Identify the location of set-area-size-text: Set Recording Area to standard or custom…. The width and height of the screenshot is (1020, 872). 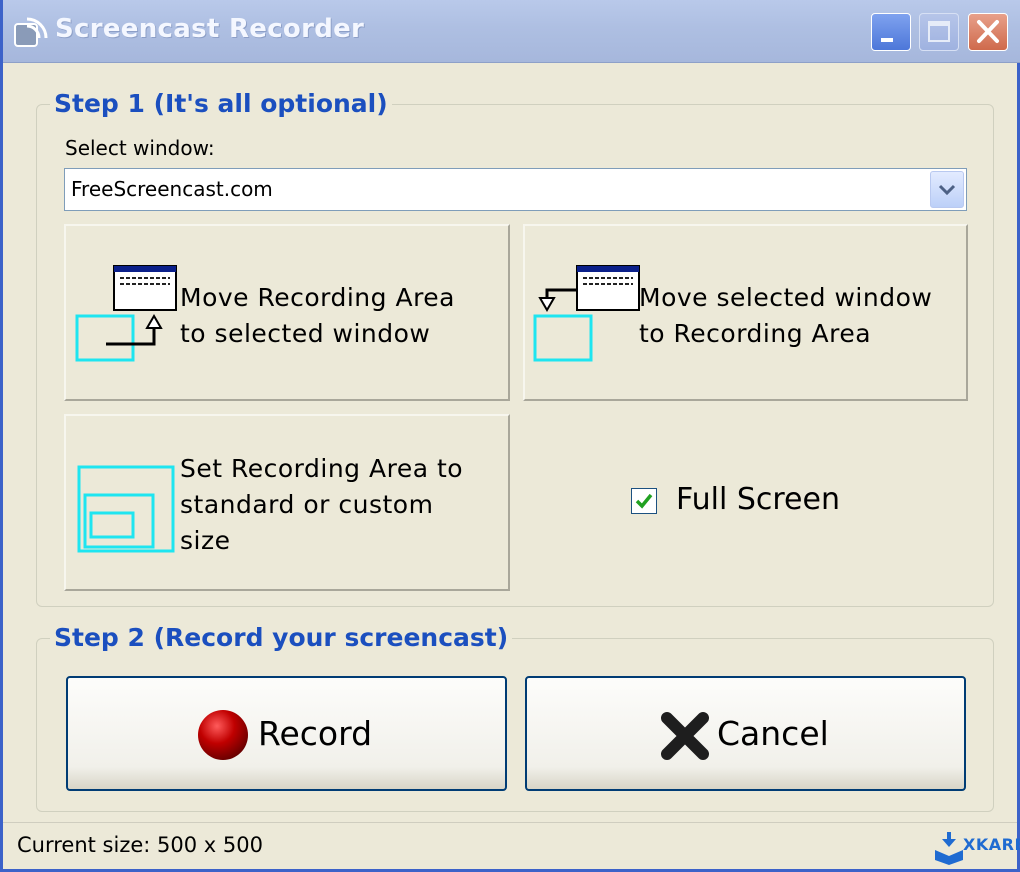
(321, 505).